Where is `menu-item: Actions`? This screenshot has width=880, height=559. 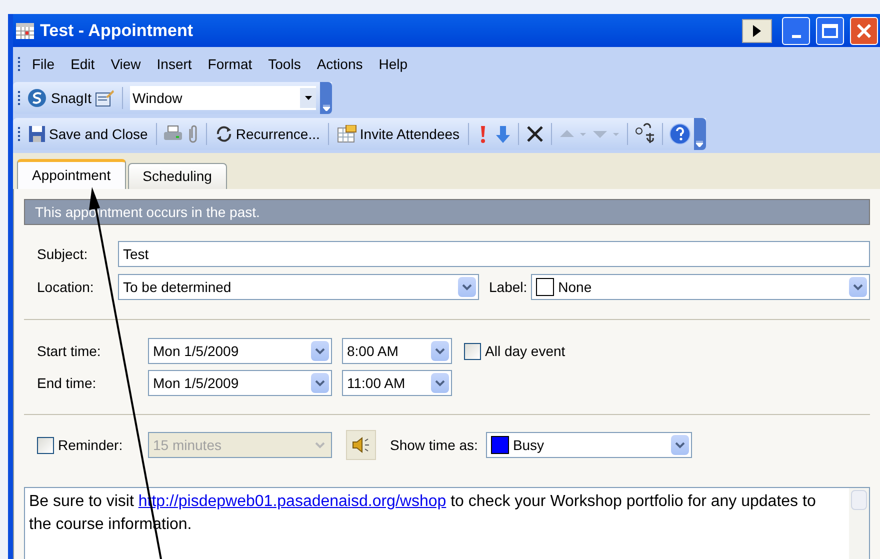 menu-item: Actions is located at coordinates (340, 64).